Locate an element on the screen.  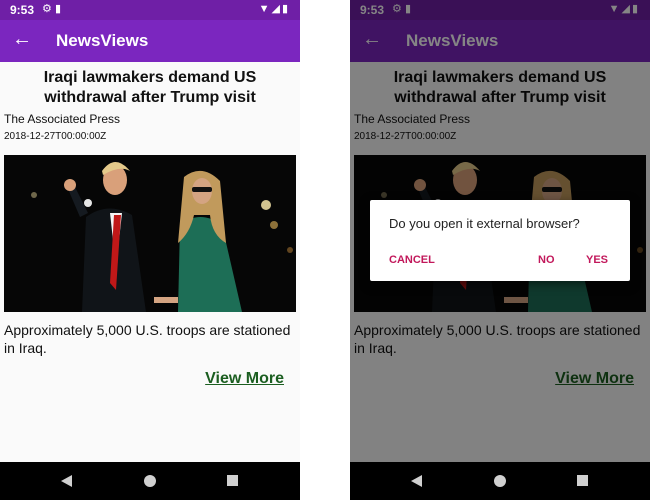
view-more-link: View More is located at coordinates (244, 379).